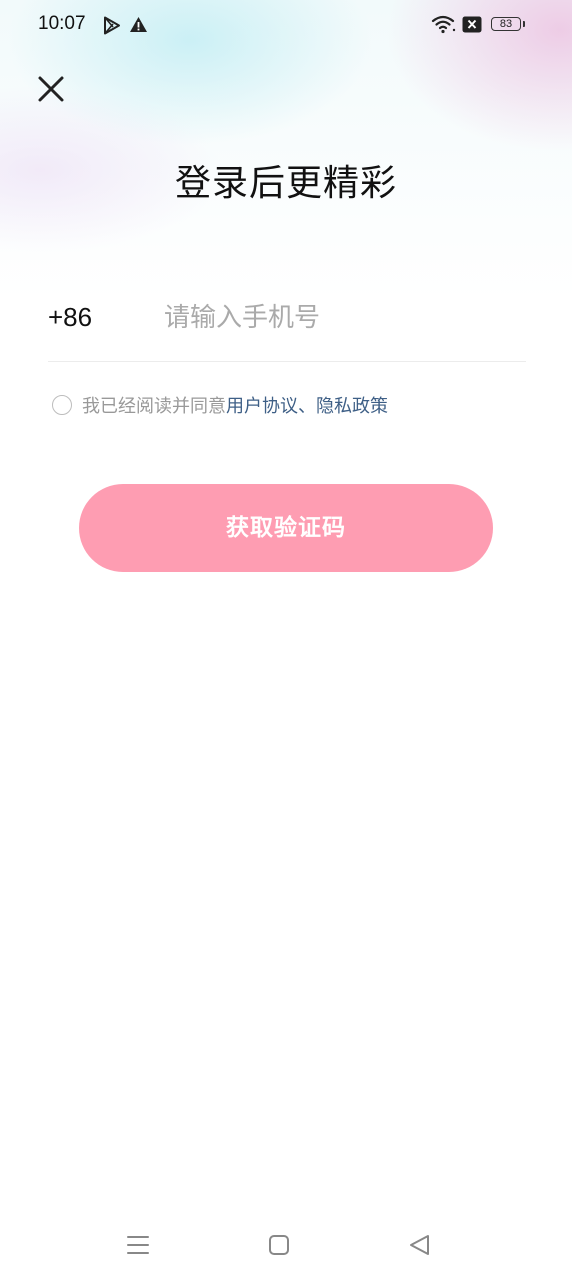  Describe the element at coordinates (154, 406) in the screenshot. I see `agreement-text: 我已经阅读并同意` at that location.